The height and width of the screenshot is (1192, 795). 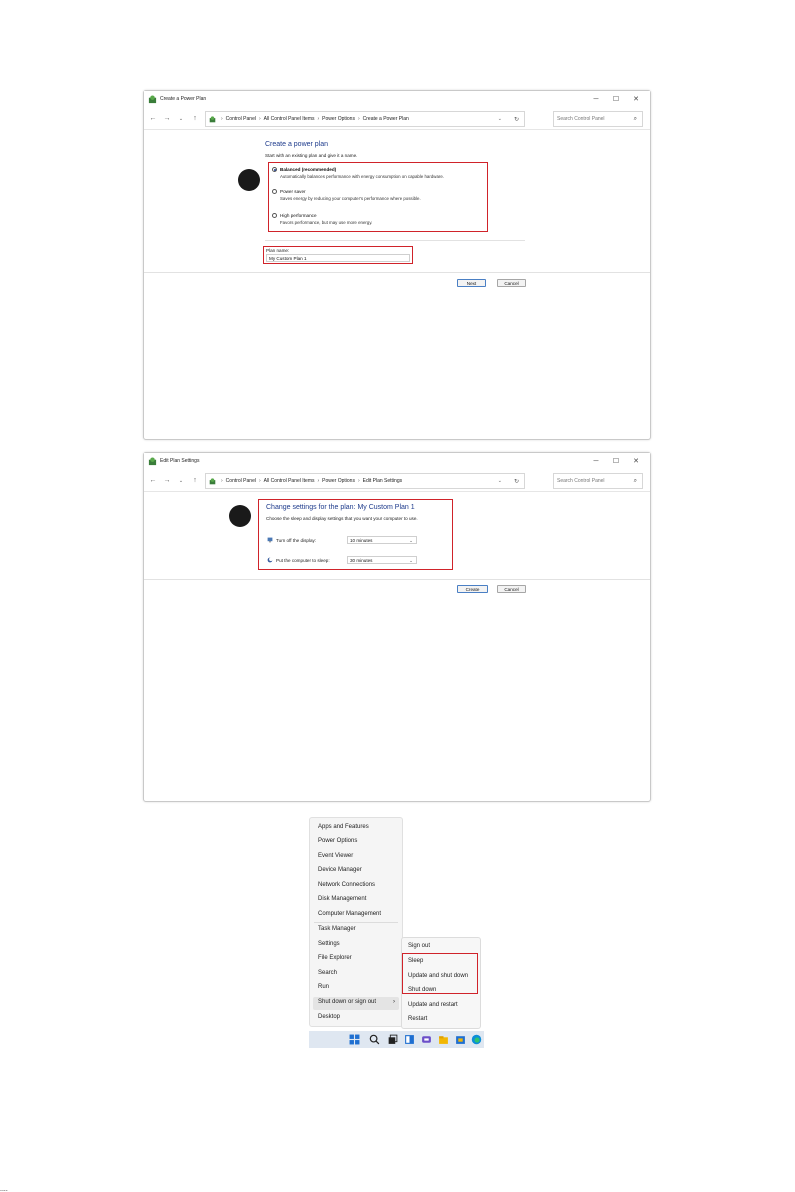 What do you see at coordinates (472, 589) in the screenshot?
I see `create-button: Create` at bounding box center [472, 589].